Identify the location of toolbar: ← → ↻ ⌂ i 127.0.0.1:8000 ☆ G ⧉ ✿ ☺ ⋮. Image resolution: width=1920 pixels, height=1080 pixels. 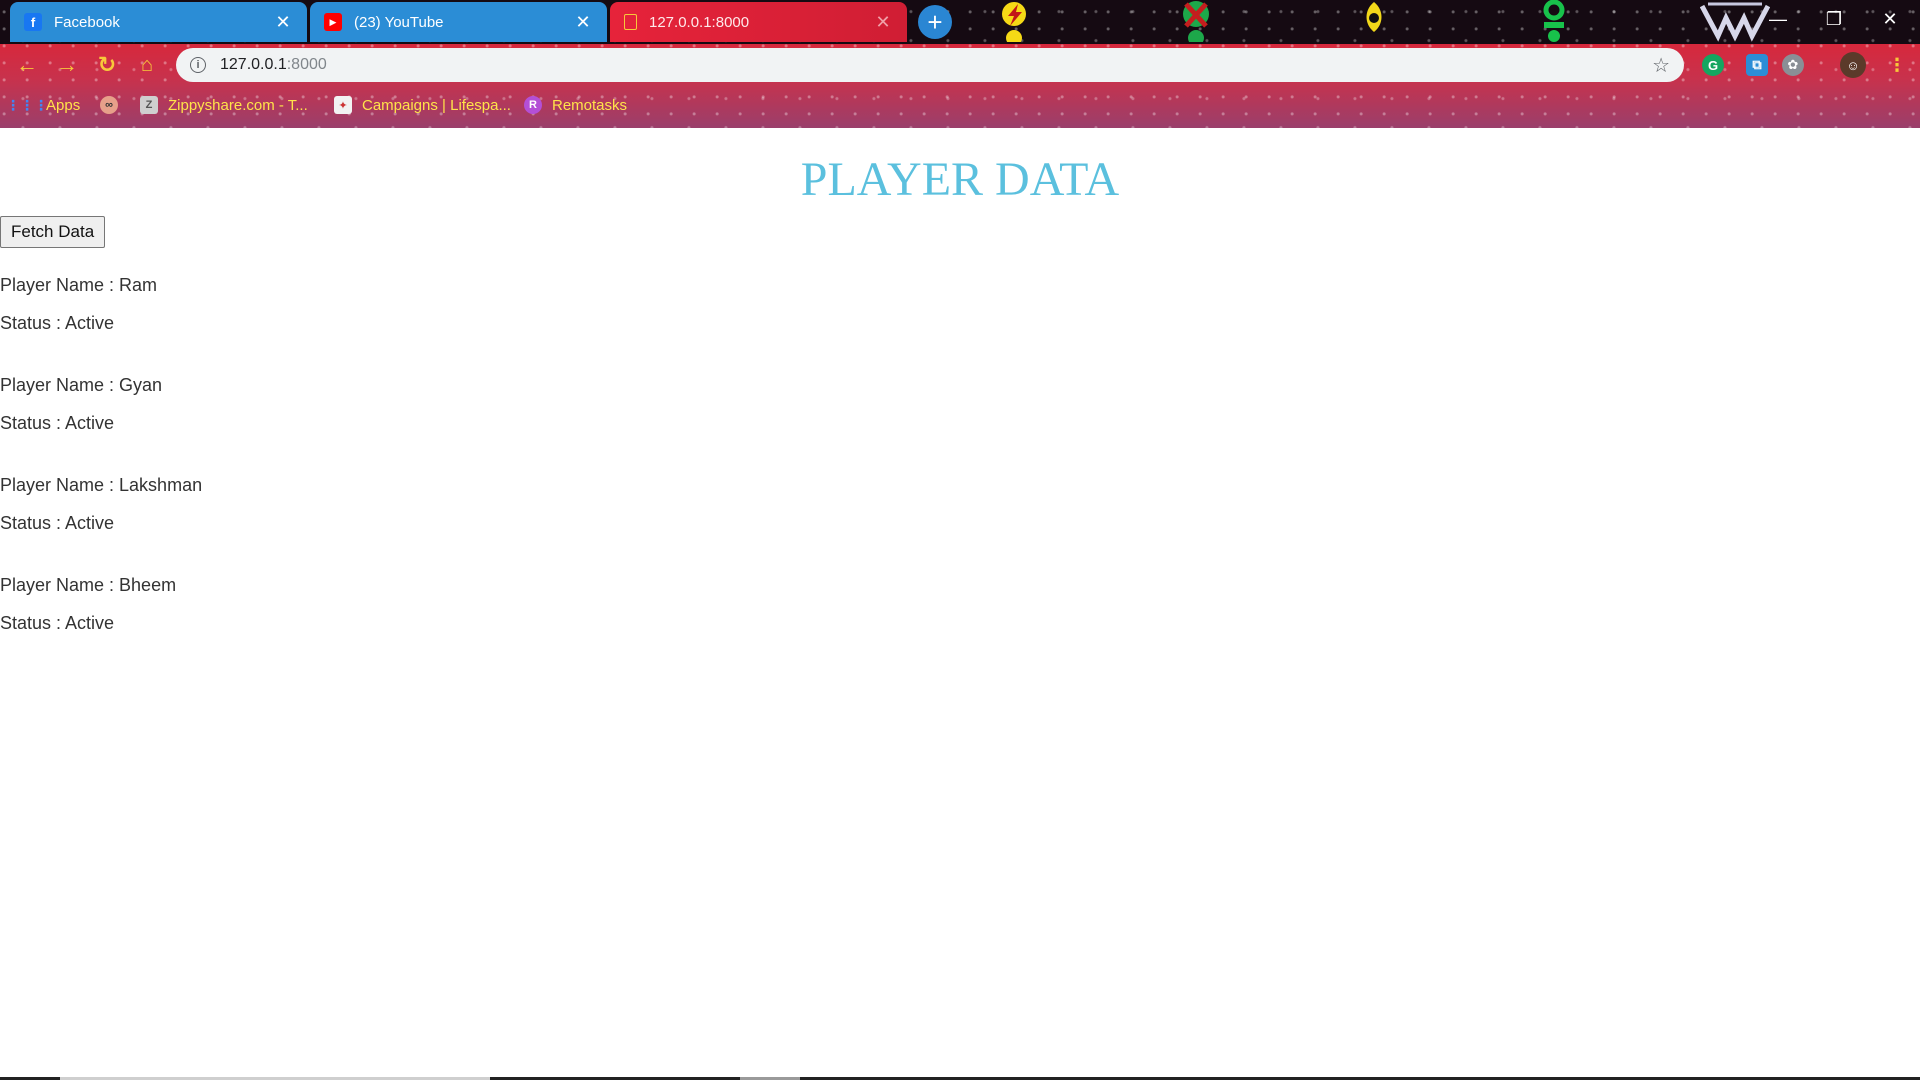
(960, 65).